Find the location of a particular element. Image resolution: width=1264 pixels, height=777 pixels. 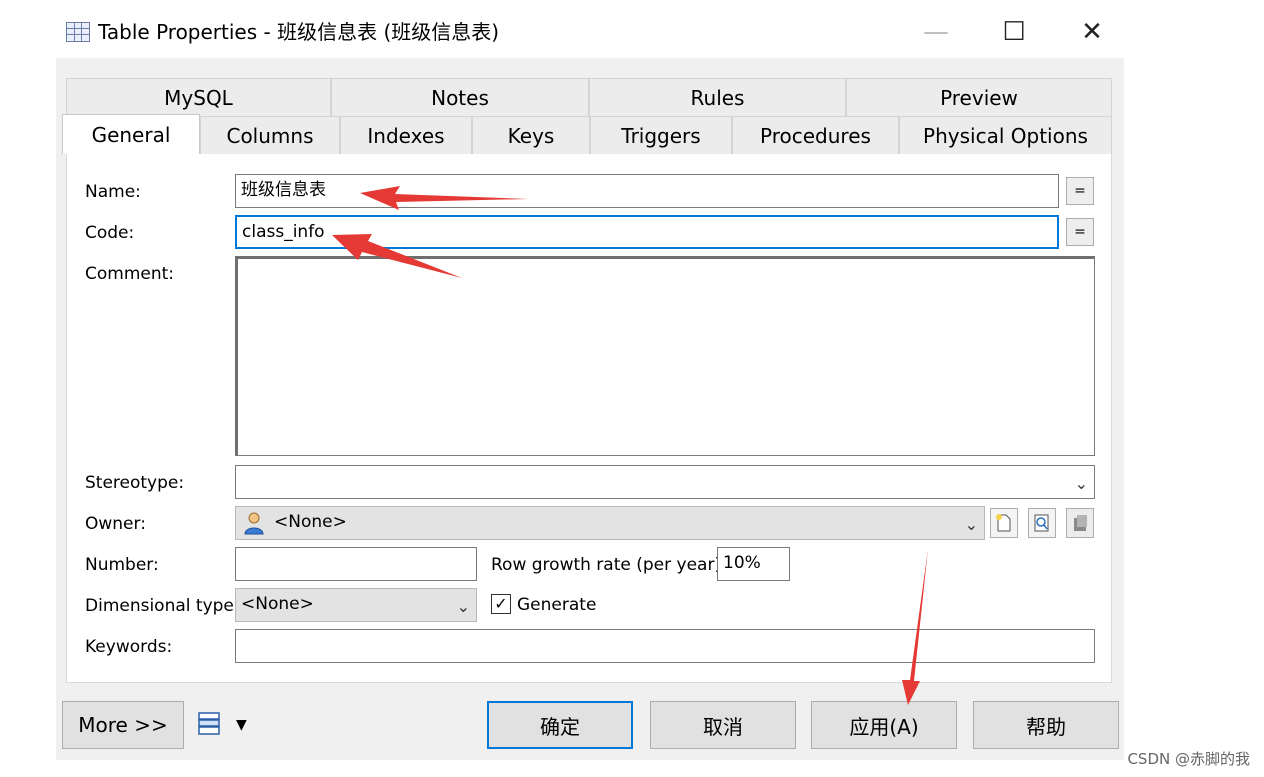

tab-rules: Rules is located at coordinates (717, 97).